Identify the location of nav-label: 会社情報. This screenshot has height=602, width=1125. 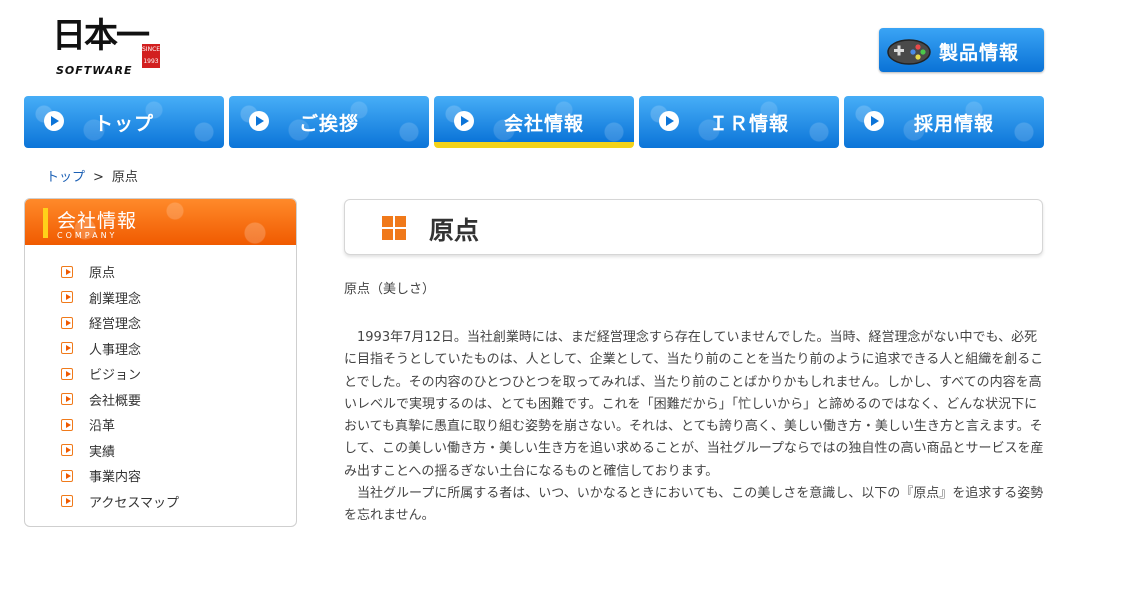
(544, 124).